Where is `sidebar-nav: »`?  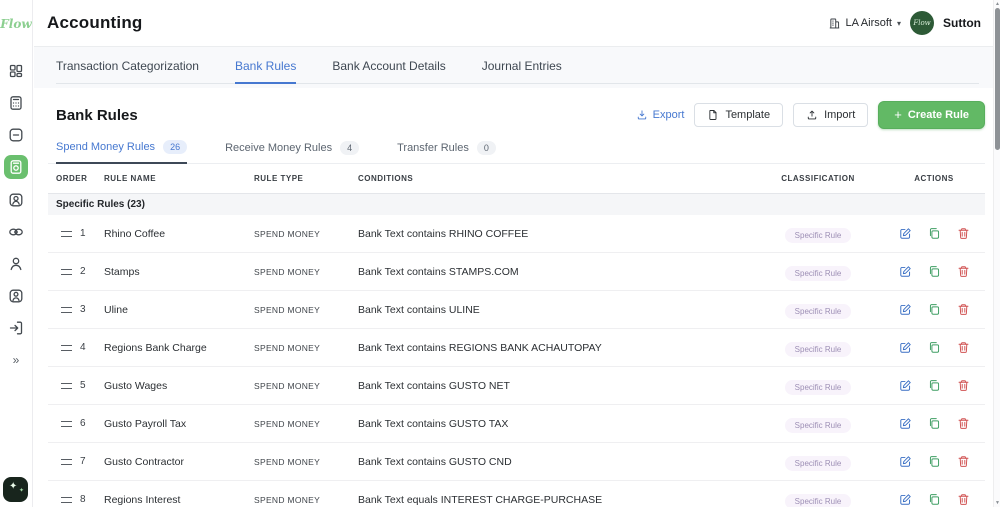
sidebar-nav: » is located at coordinates (16, 209).